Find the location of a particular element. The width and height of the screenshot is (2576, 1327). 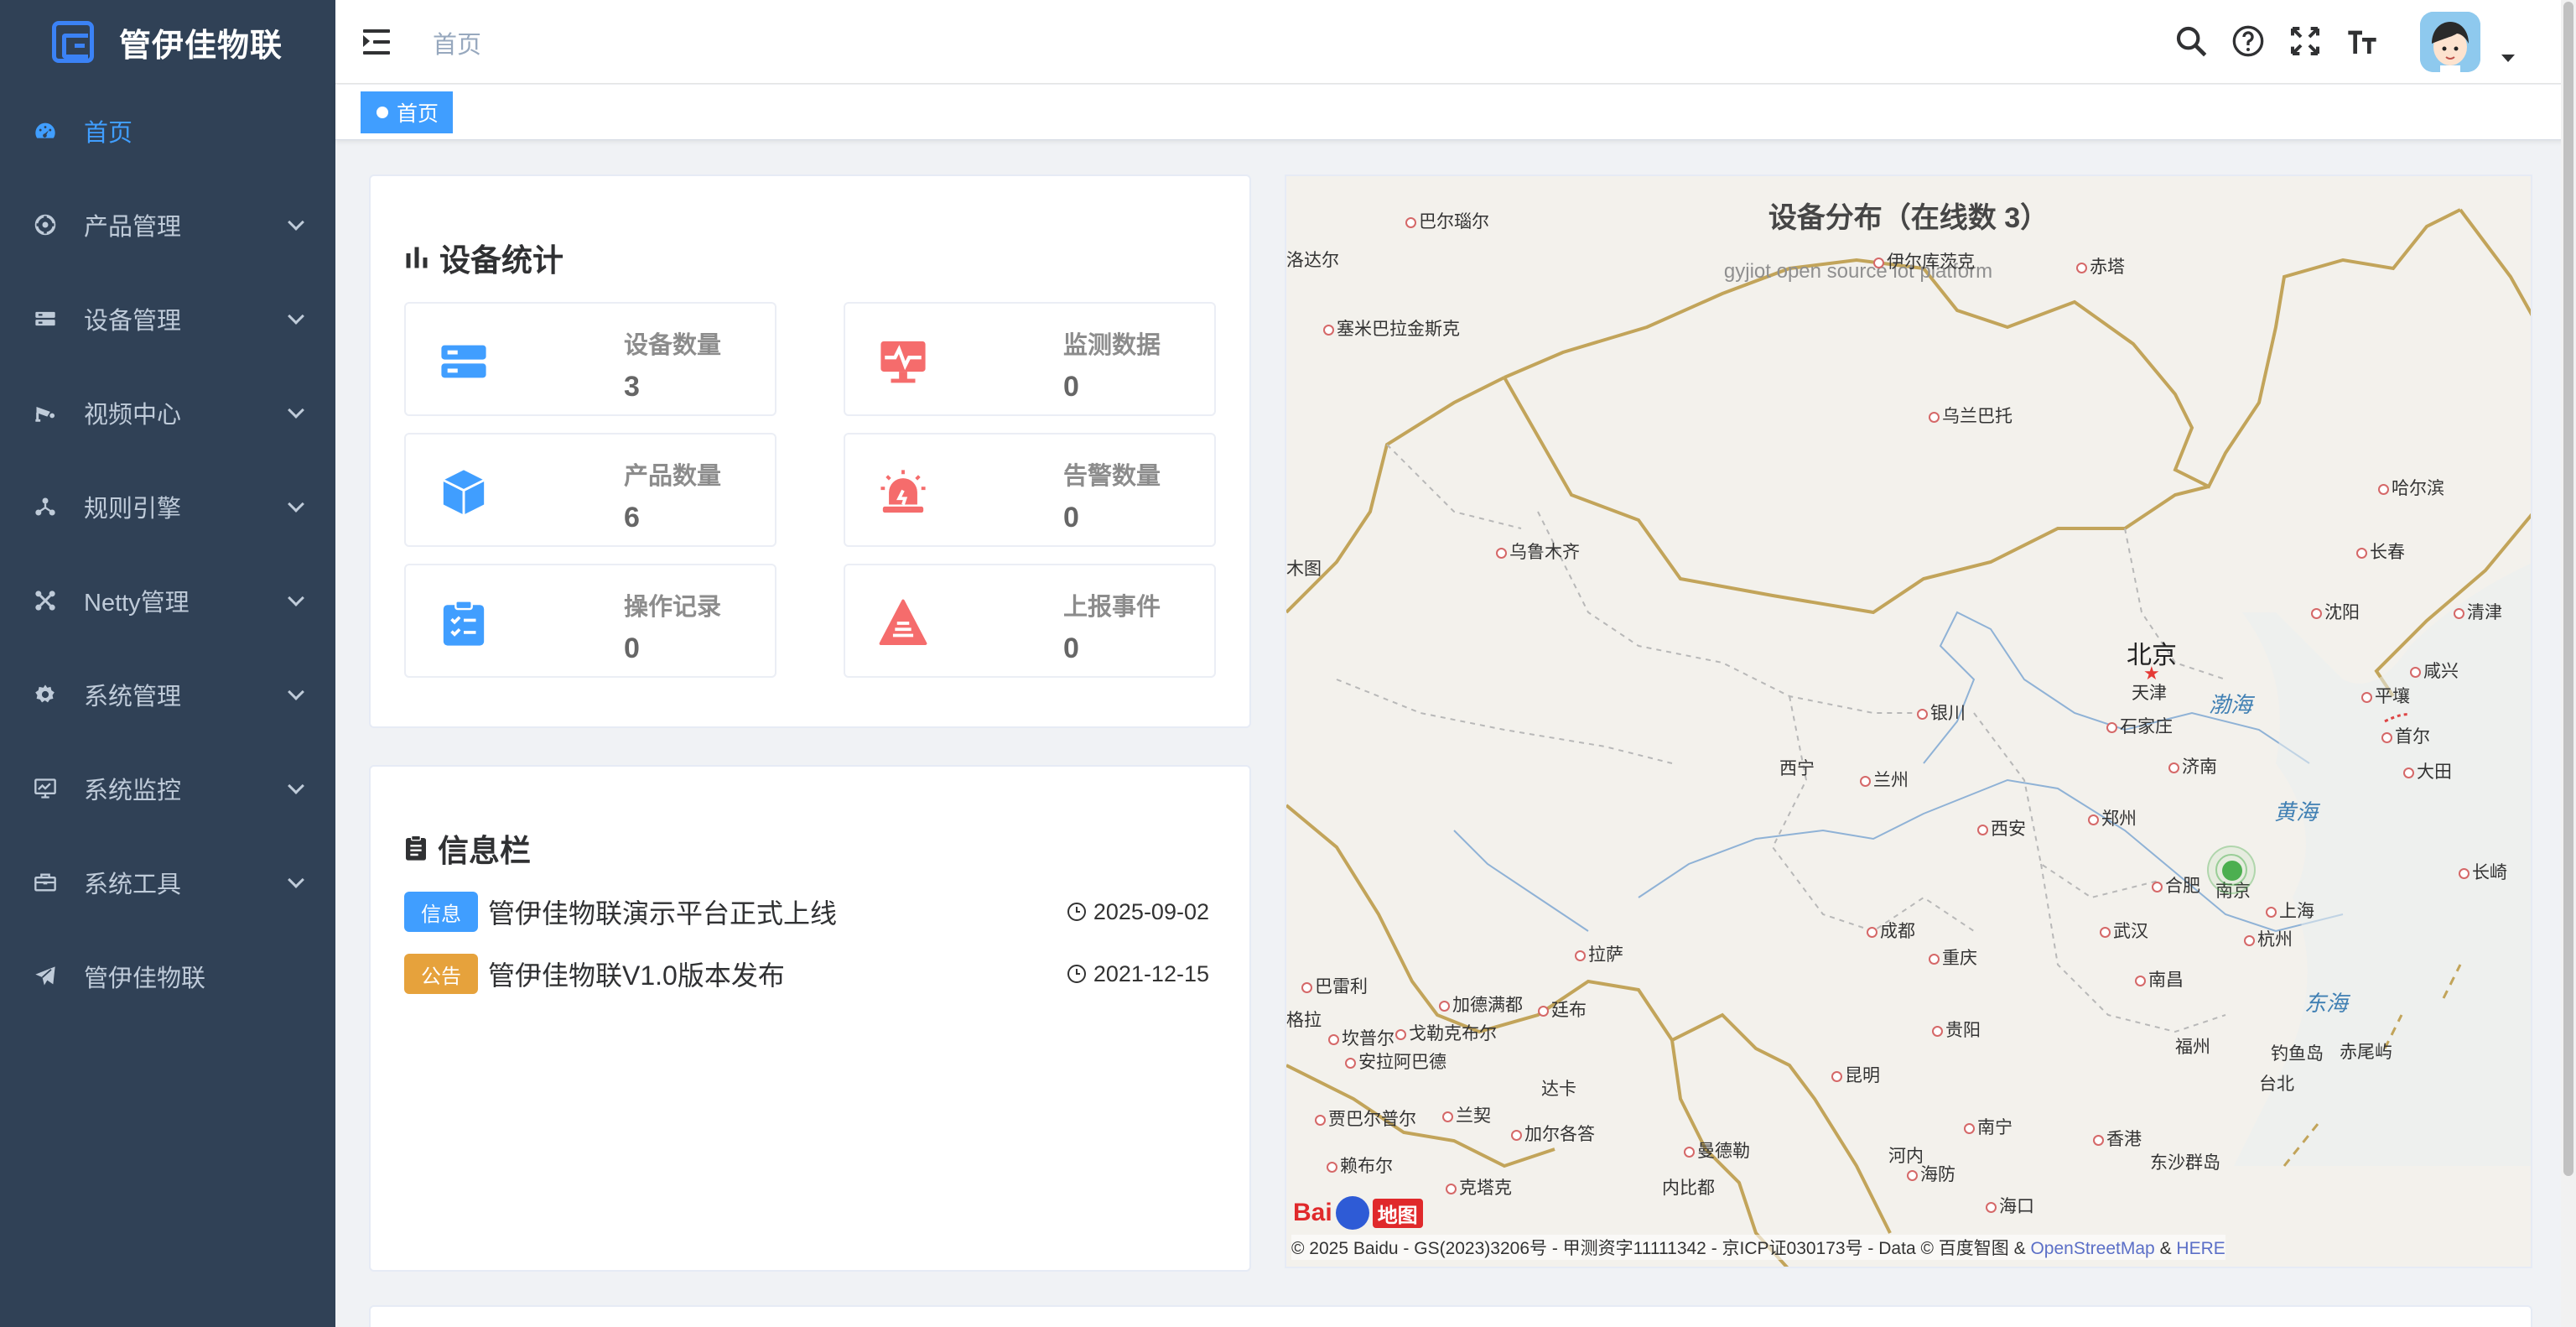

device-marker is located at coordinates (2232, 871).